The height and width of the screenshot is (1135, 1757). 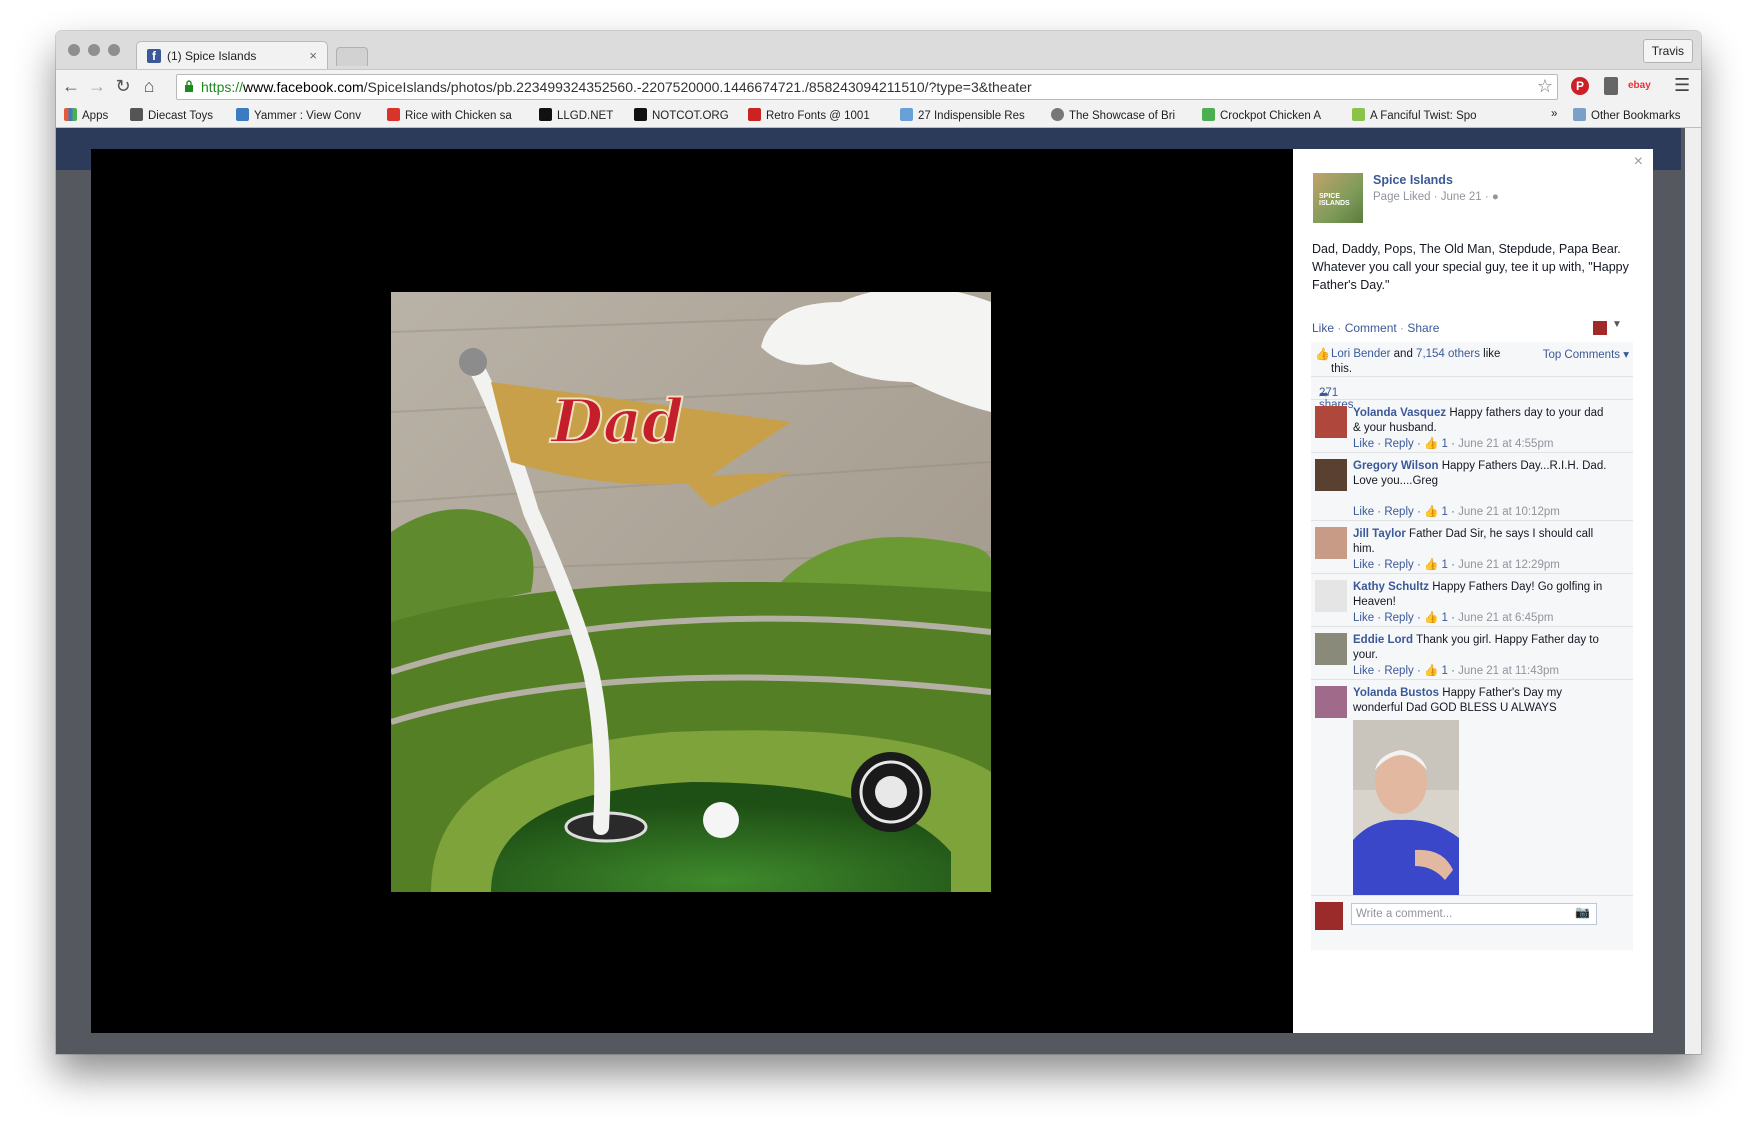 What do you see at coordinates (1693, 591) in the screenshot?
I see `page-scrollbar` at bounding box center [1693, 591].